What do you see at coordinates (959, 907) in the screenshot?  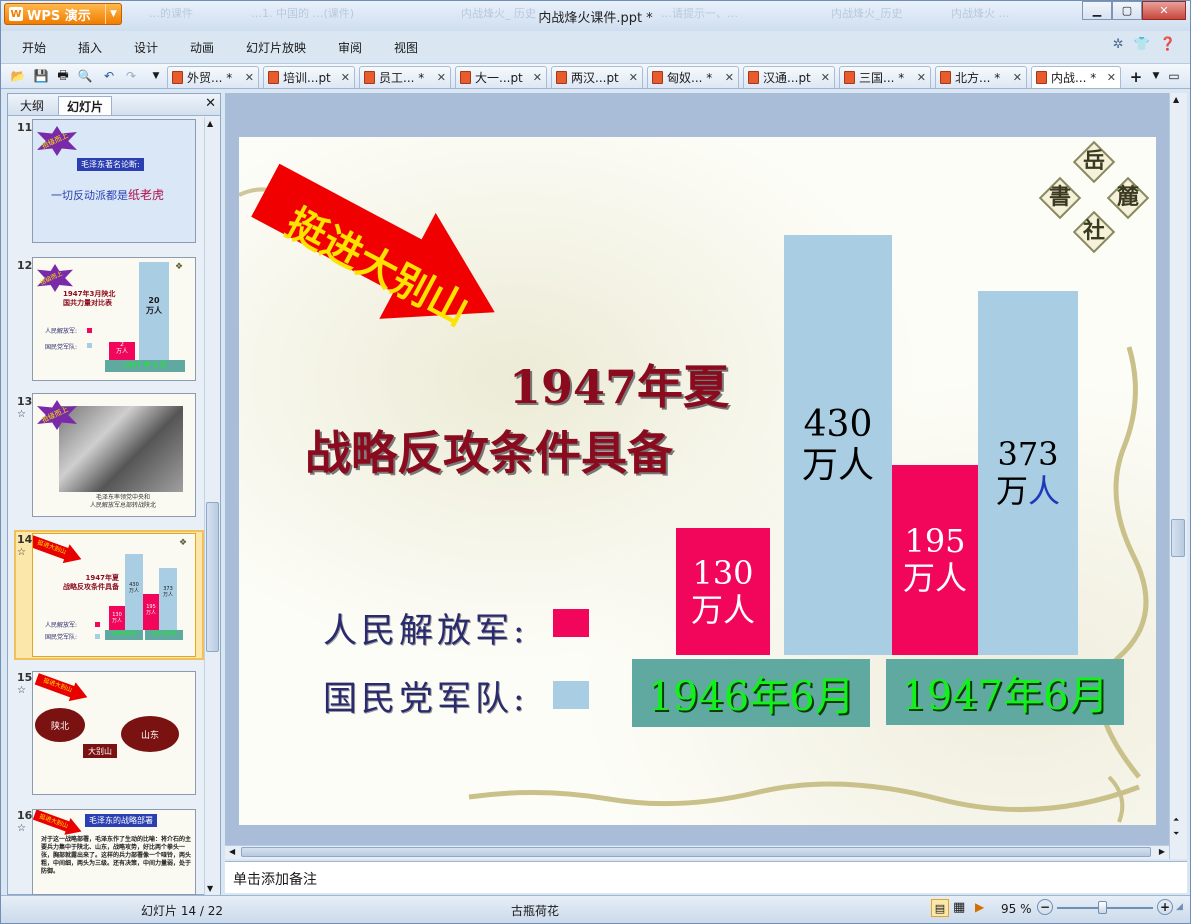 I see `slide-sorter-icon: ▦` at bounding box center [959, 907].